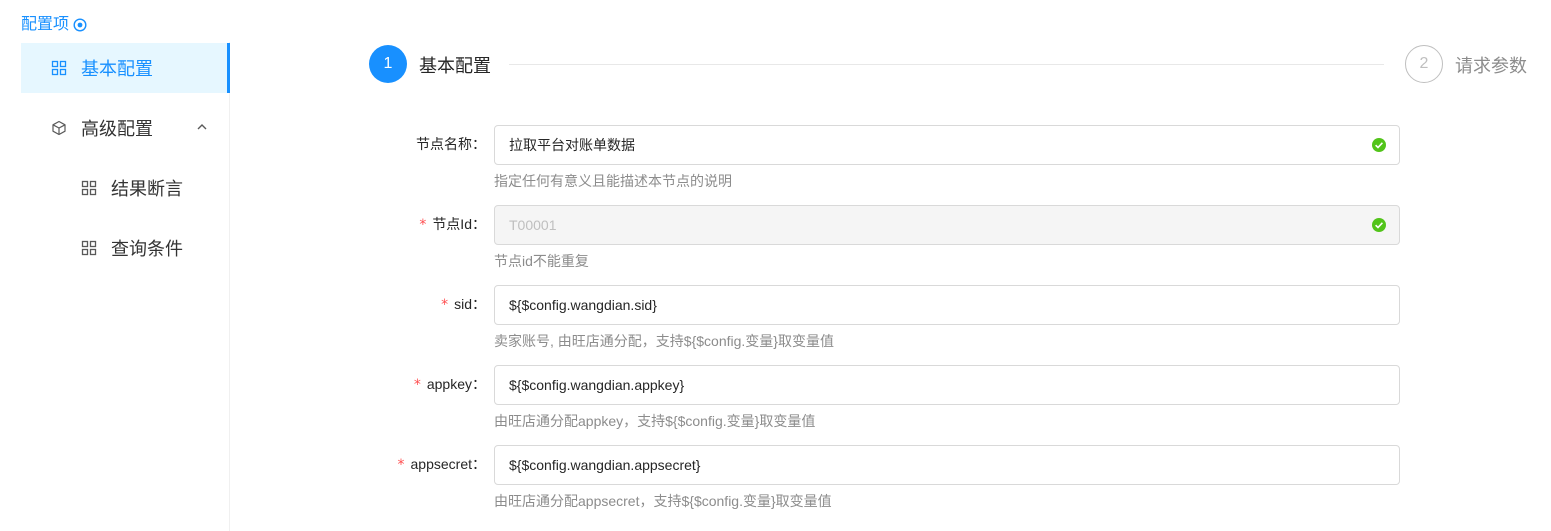 This screenshot has height=531, width=1551. What do you see at coordinates (80, 25) in the screenshot?
I see `target-icon` at bounding box center [80, 25].